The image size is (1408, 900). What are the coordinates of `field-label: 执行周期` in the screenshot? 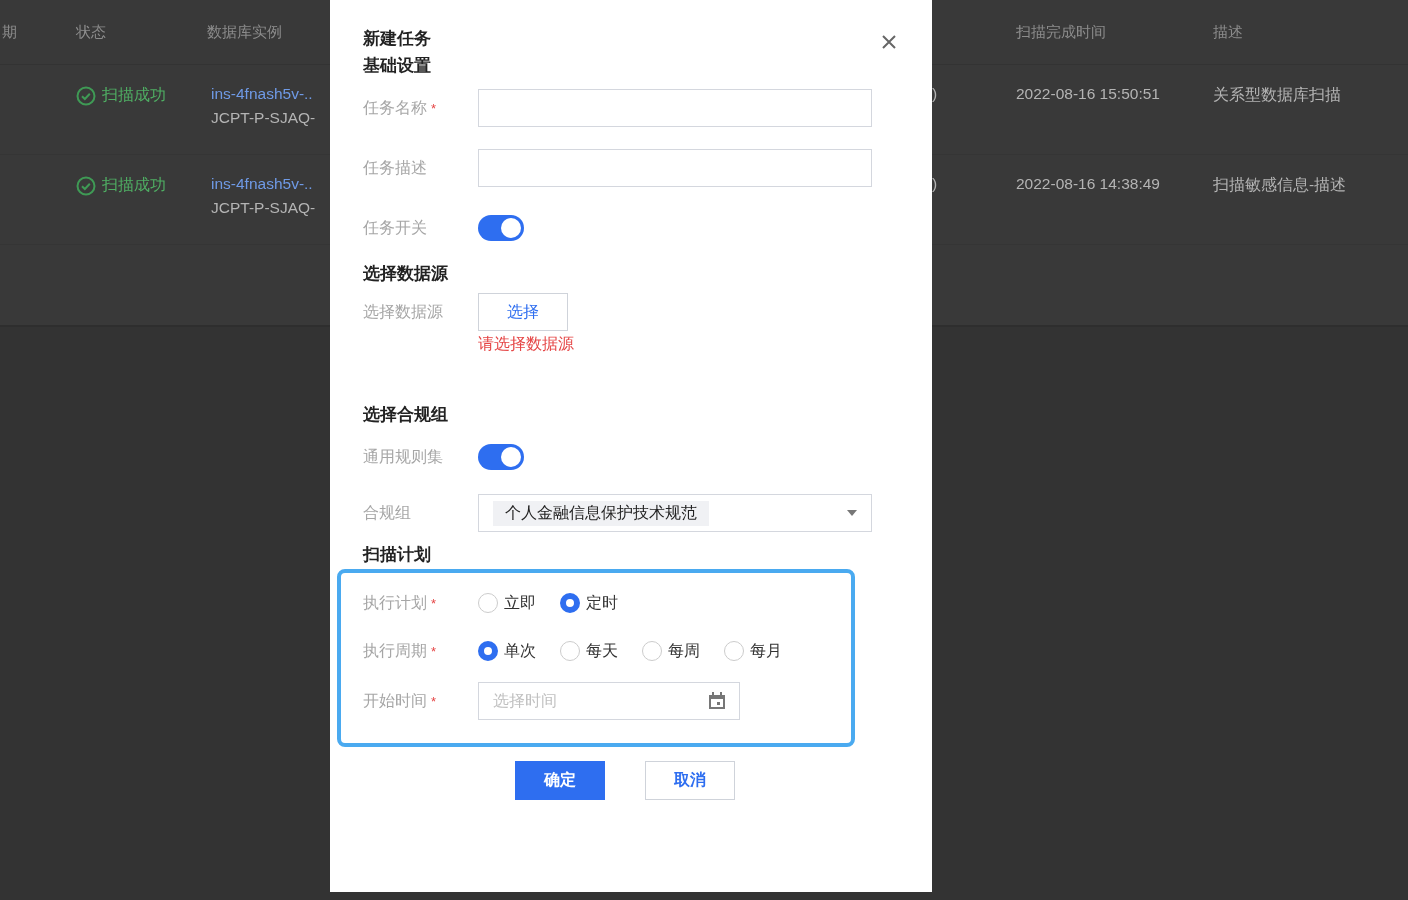 It's located at (395, 650).